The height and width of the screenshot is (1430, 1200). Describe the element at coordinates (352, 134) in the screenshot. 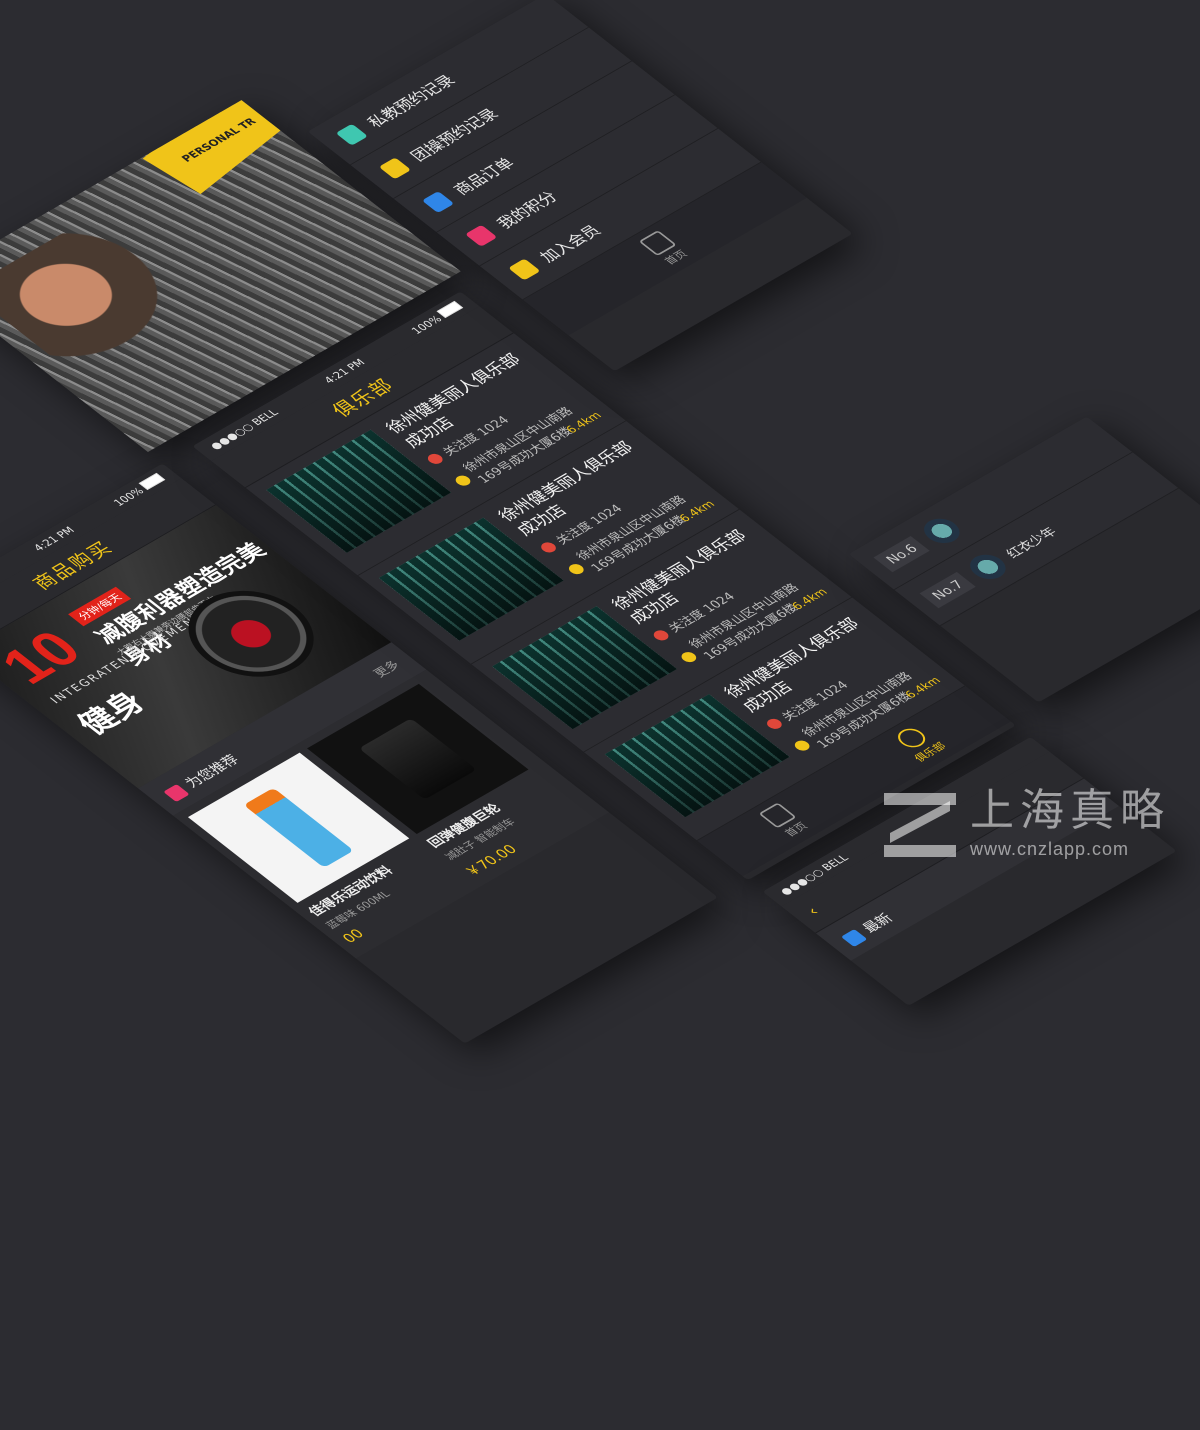

I see `trainer-icon` at that location.